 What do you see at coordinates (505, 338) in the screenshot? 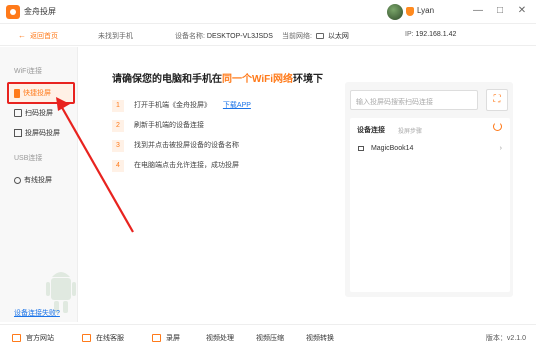
I see `version-text: 版本：v2.1.0` at bounding box center [505, 338].